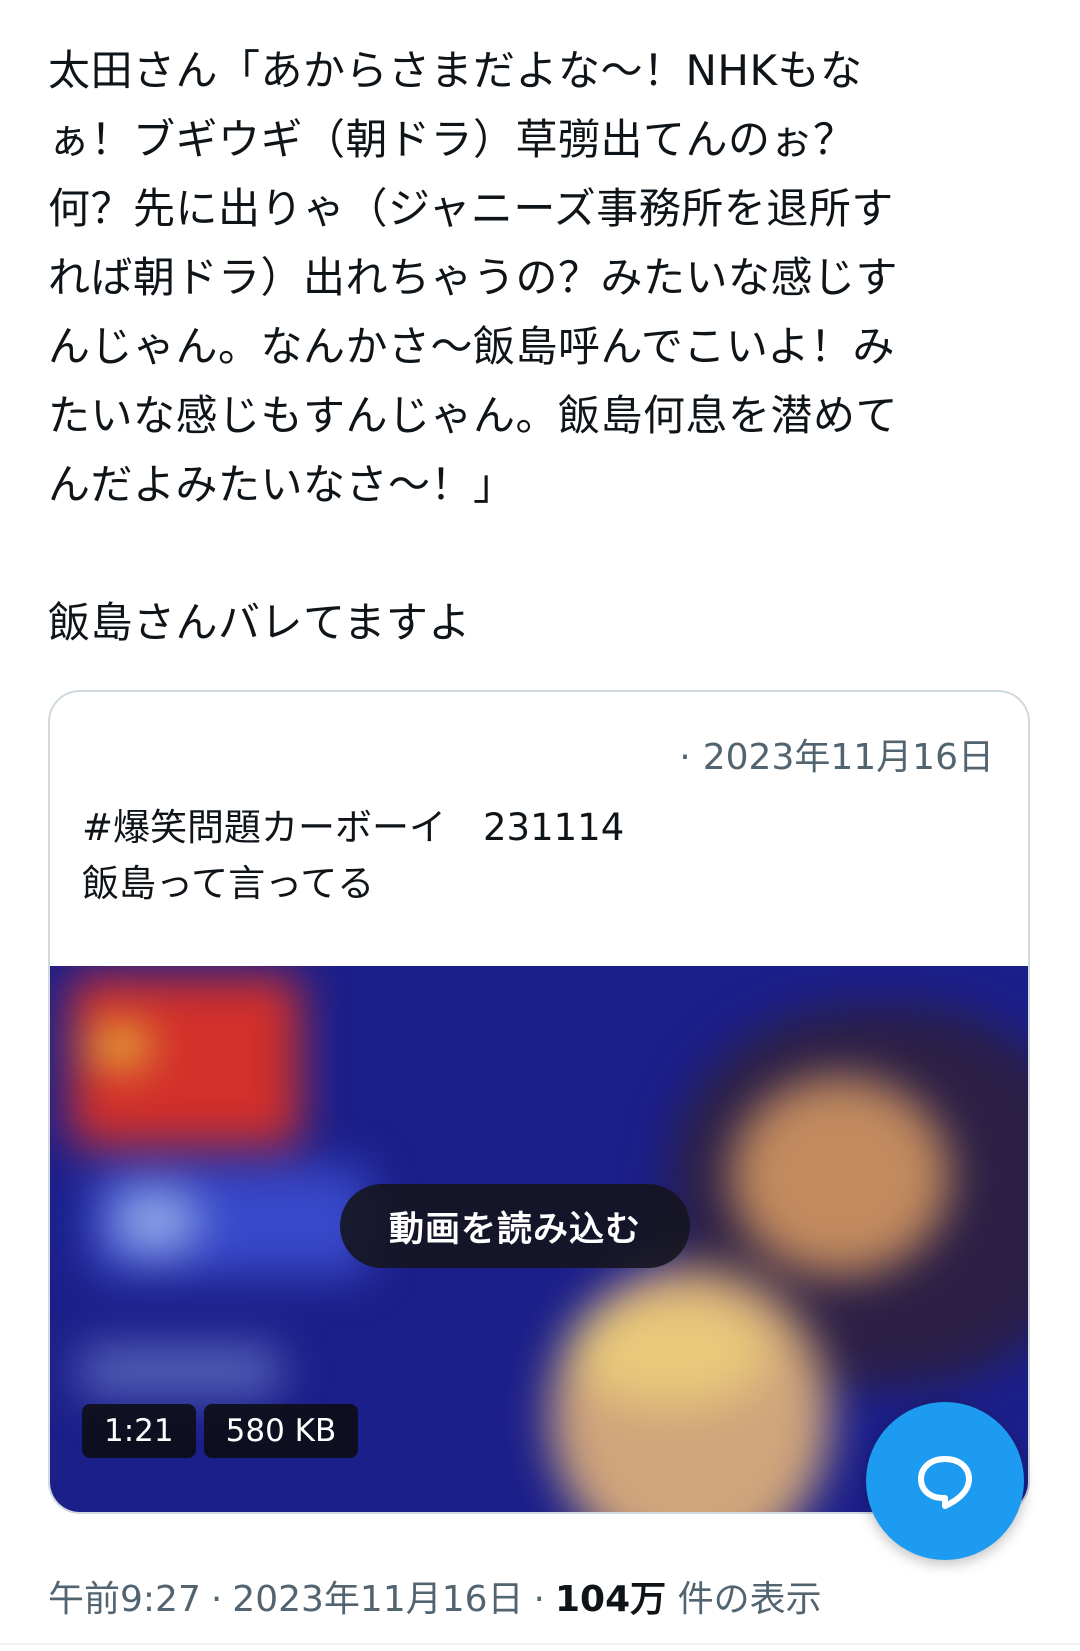  What do you see at coordinates (124, 1599) in the screenshot?
I see `tweet-time: 午前9:27` at bounding box center [124, 1599].